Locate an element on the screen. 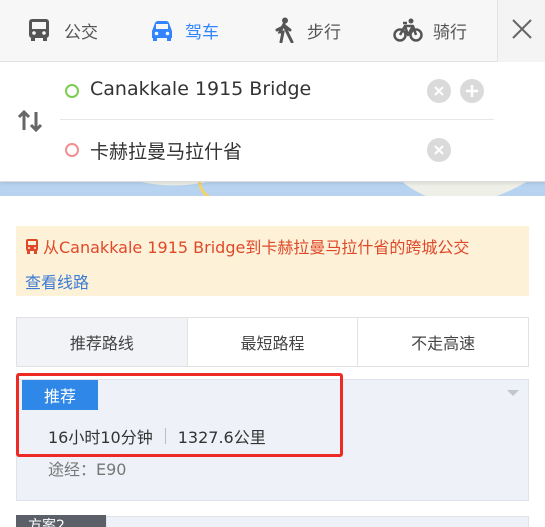 The width and height of the screenshot is (545, 527). expand-caret-icon is located at coordinates (513, 393).